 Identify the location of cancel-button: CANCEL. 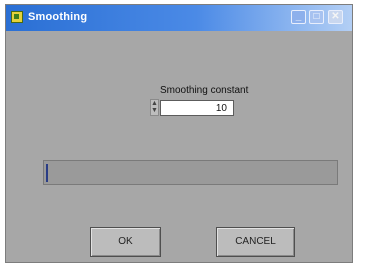
(255, 242).